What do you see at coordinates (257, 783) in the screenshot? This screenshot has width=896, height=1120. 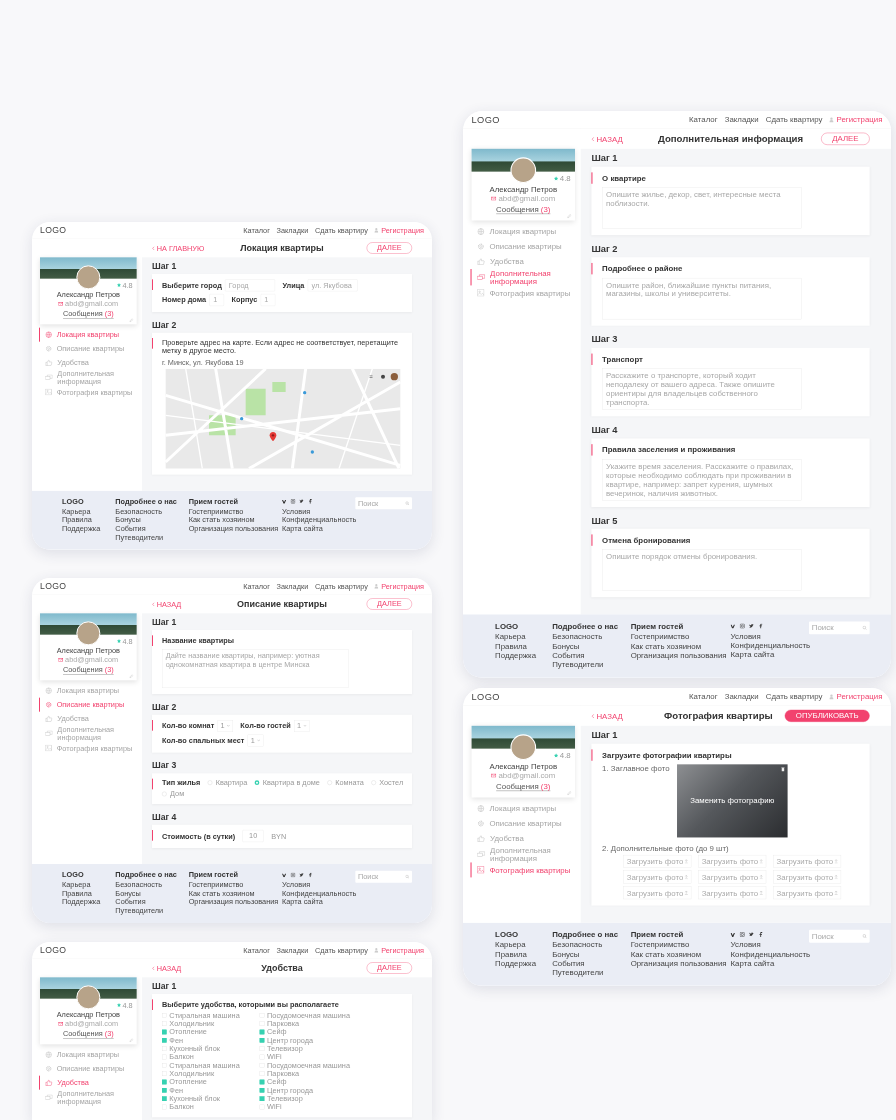 I see `radio-button` at bounding box center [257, 783].